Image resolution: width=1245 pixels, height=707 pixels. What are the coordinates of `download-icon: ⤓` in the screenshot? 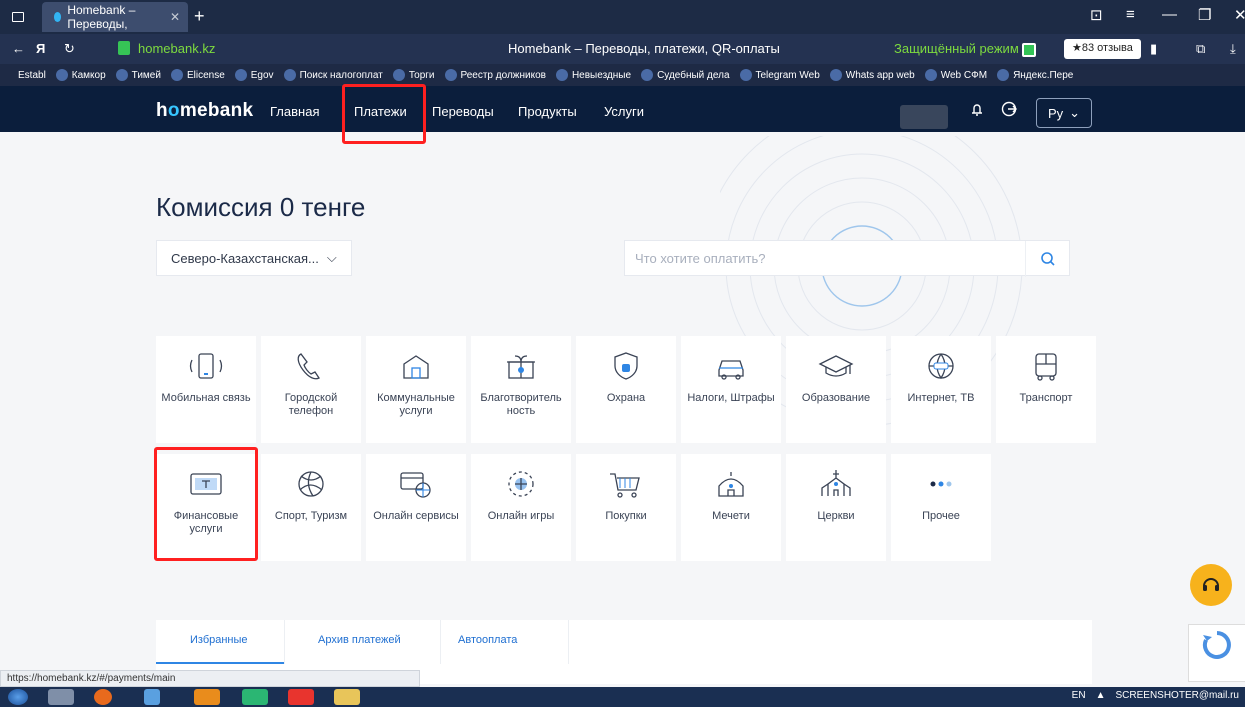 It's located at (1233, 49).